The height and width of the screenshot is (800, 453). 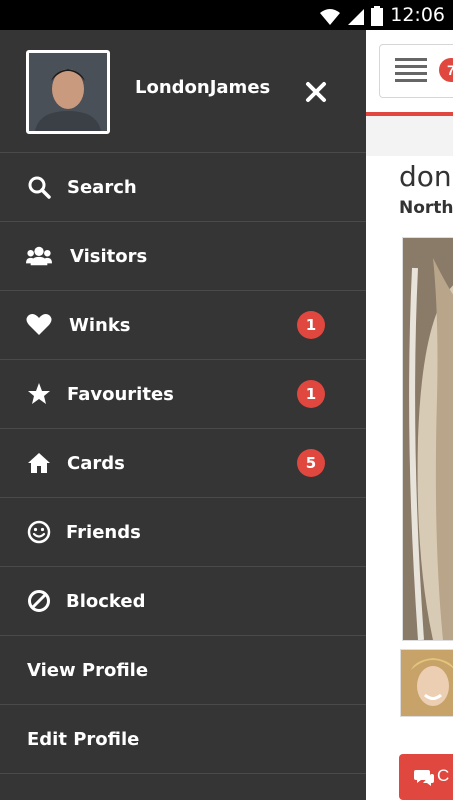 What do you see at coordinates (183, 187) in the screenshot?
I see `nav-item-search: Search` at bounding box center [183, 187].